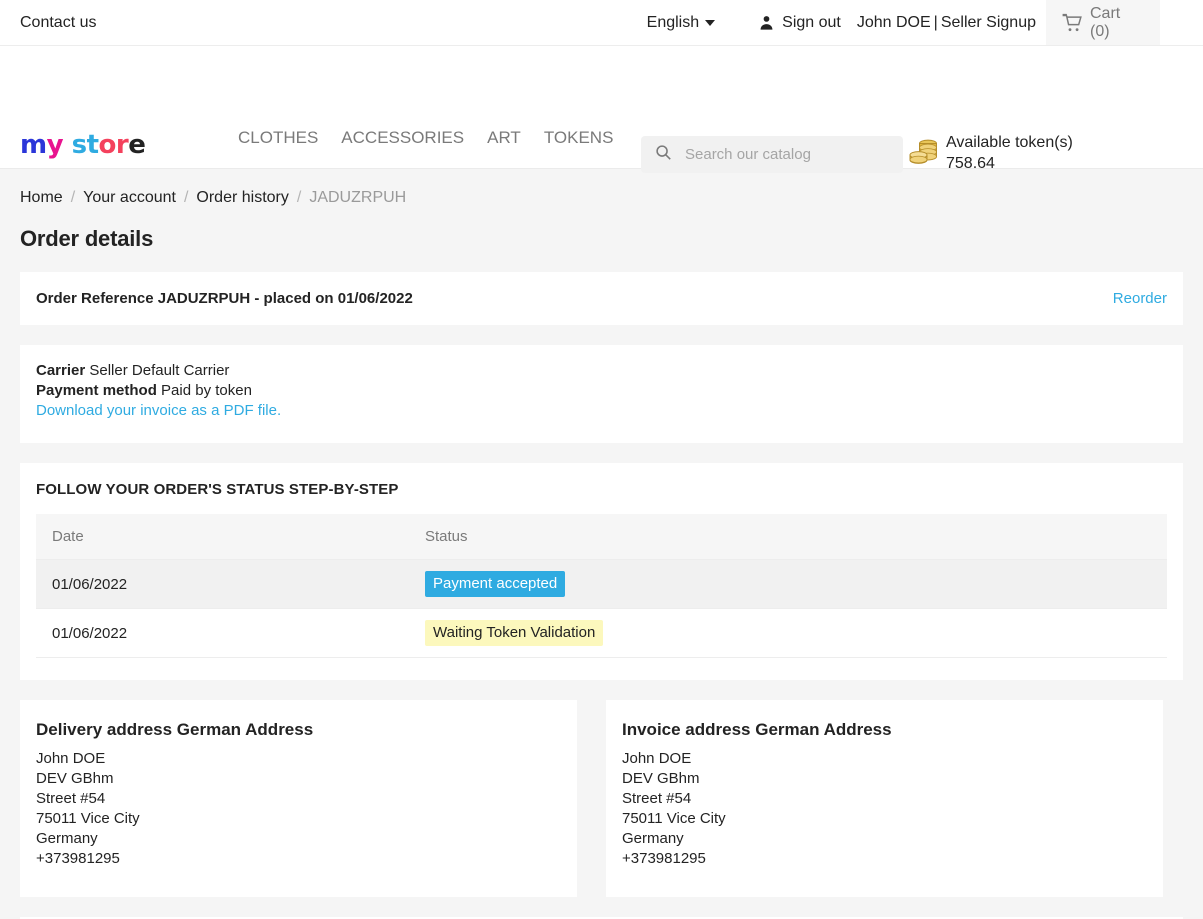 The width and height of the screenshot is (1203, 919). I want to click on account-block: Sign out John DOE | Seller Signup, so click(887, 22).